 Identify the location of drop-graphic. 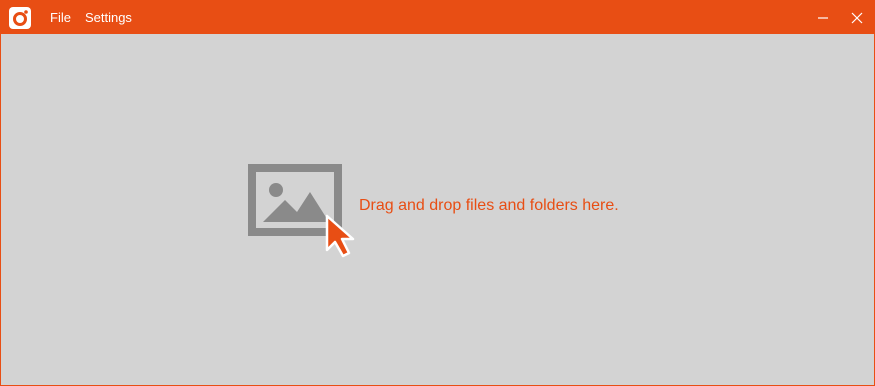
(301, 211).